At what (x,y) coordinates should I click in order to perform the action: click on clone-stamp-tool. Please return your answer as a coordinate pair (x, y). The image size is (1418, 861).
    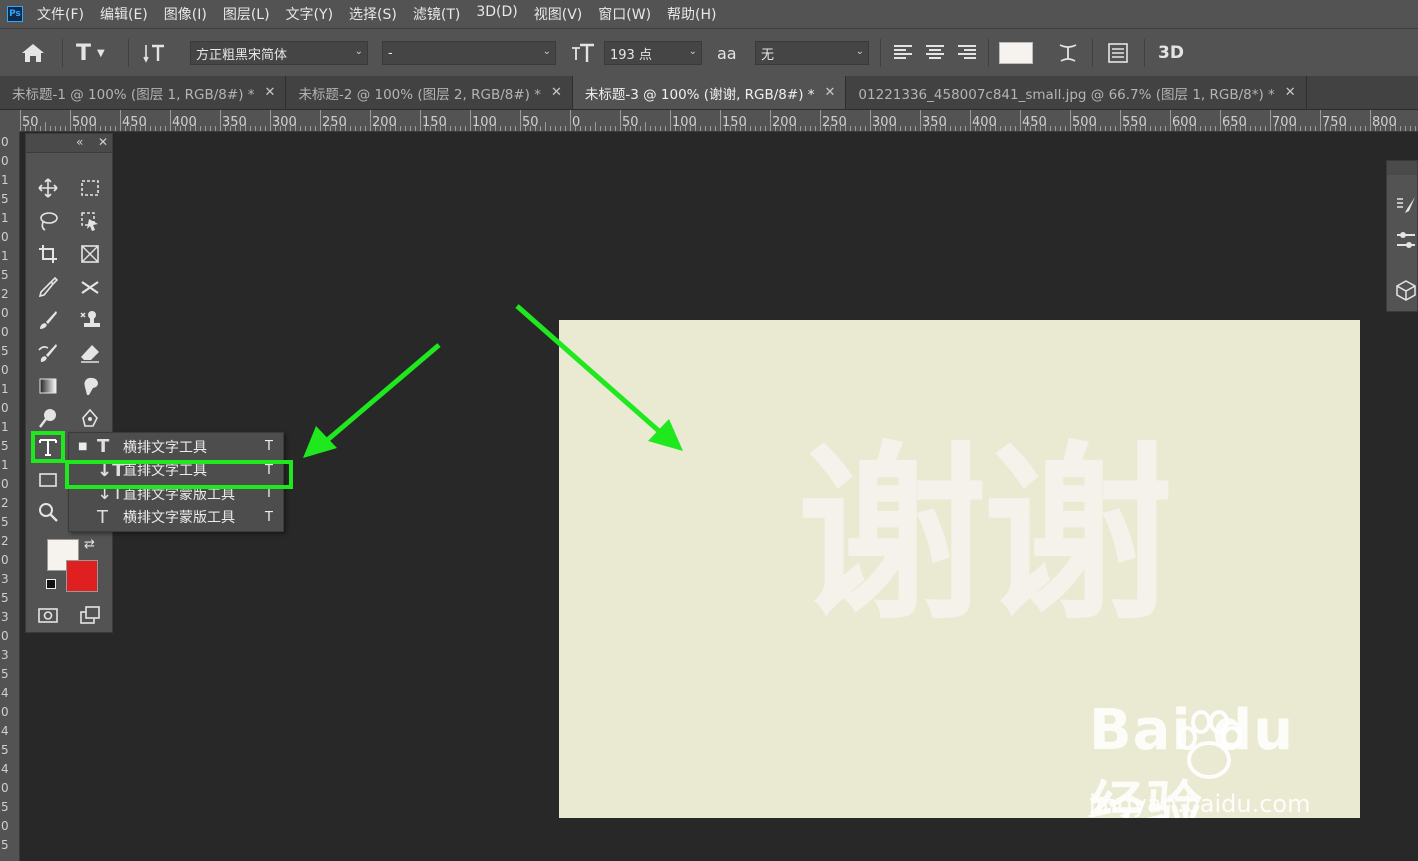
    Looking at the image, I should click on (90, 320).